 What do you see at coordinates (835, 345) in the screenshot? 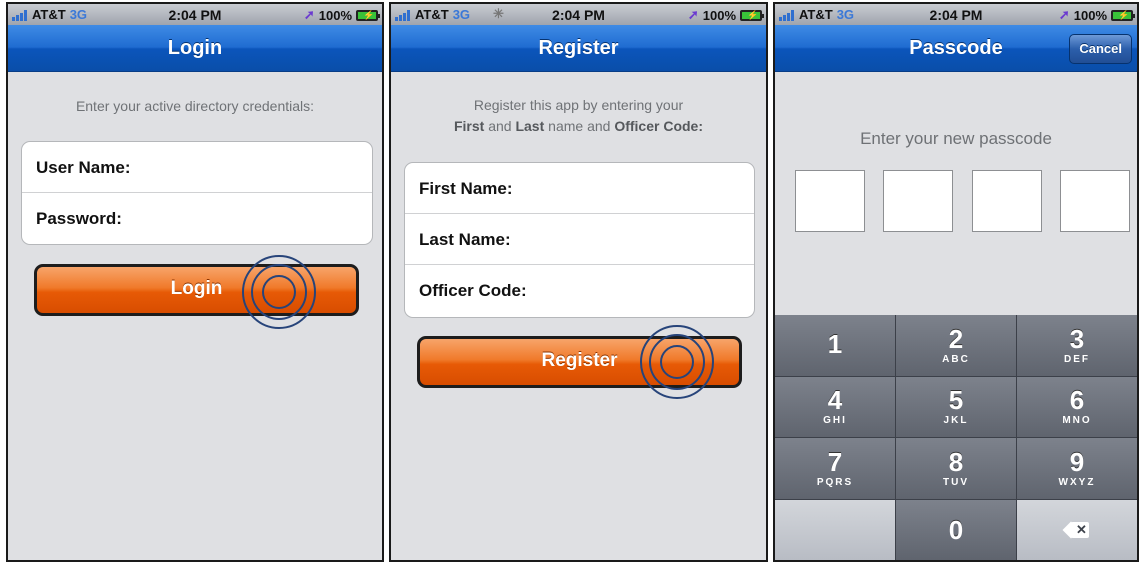
I see `key-1: 1` at bounding box center [835, 345].